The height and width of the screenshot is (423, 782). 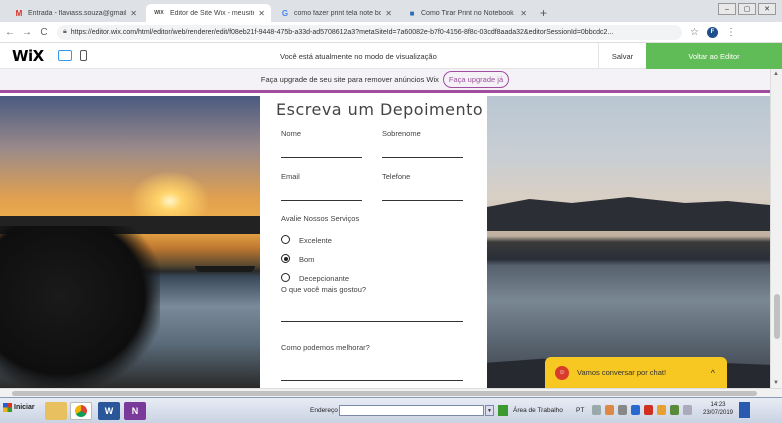 I want to click on chrome-icon, so click(x=81, y=411).